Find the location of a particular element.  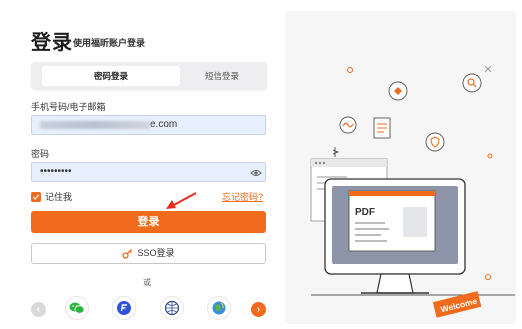

left-arrow-icon: ‹ is located at coordinates (38, 309).